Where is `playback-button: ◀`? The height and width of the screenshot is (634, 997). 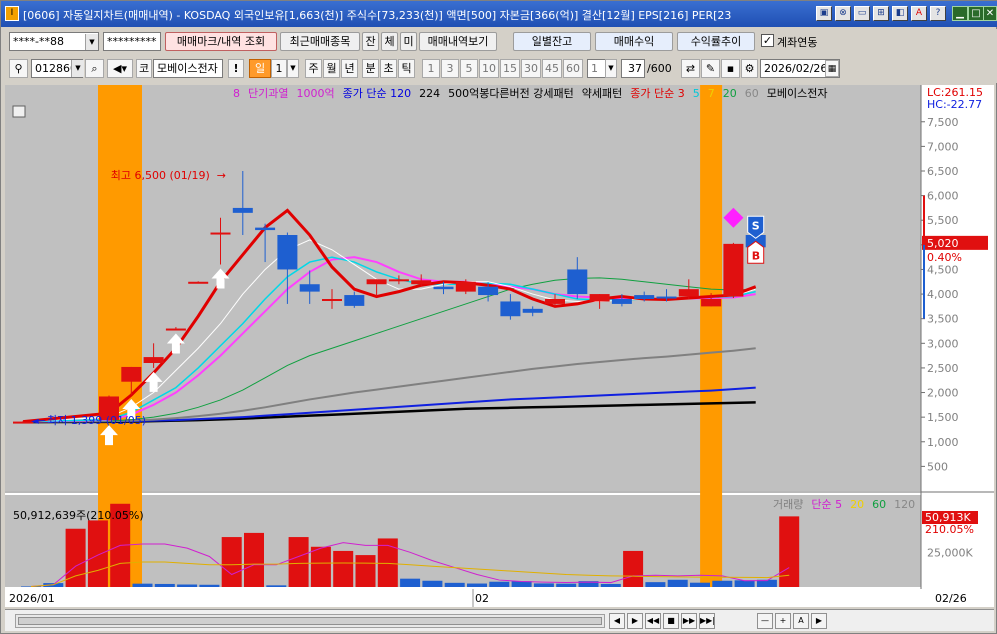
playback-button: ◀ is located at coordinates (617, 621).